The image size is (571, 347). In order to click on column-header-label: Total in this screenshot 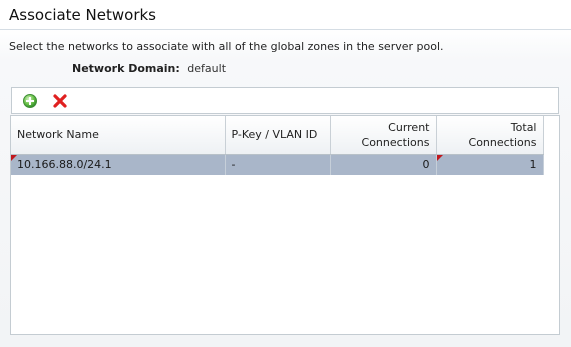, I will do `click(523, 127)`.